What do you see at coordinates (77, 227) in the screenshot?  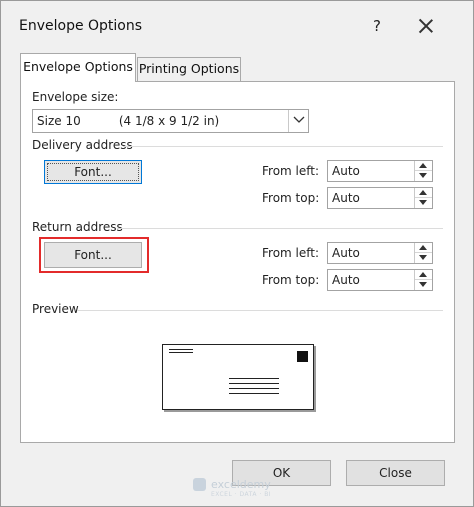 I see `return-address-label: Return address` at bounding box center [77, 227].